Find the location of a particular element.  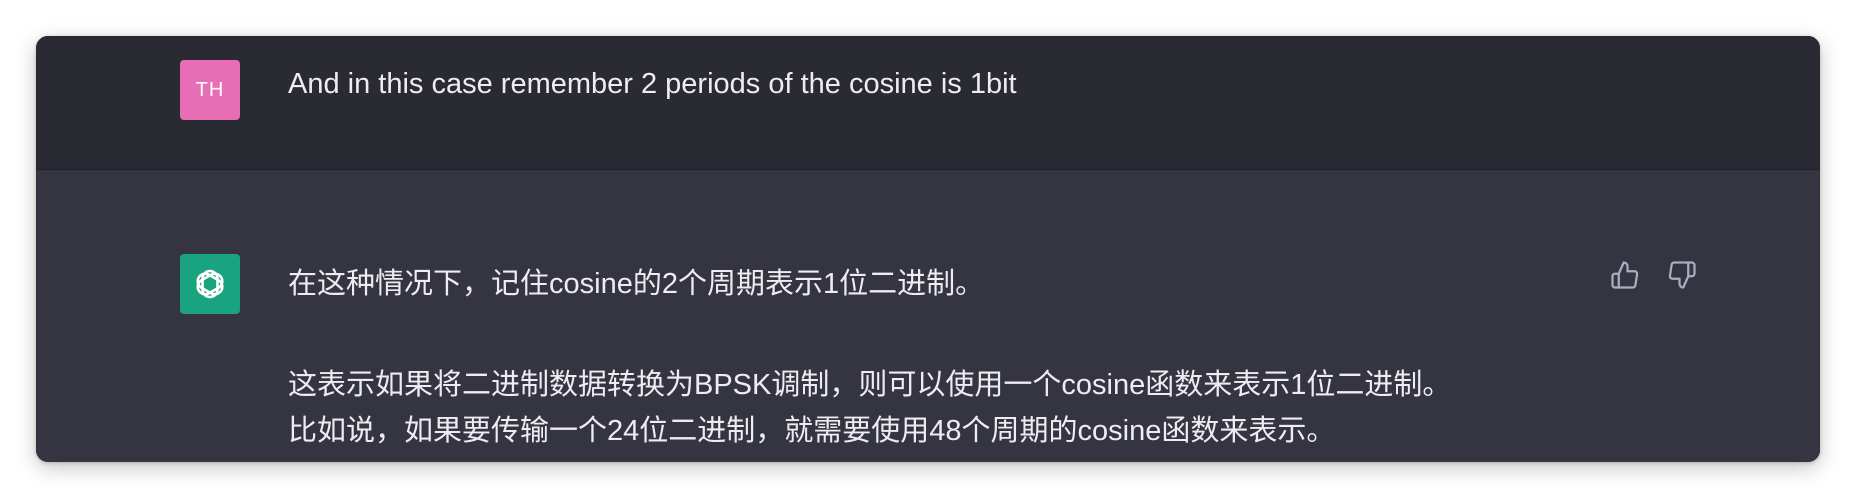

openai-logo-icon is located at coordinates (210, 284).